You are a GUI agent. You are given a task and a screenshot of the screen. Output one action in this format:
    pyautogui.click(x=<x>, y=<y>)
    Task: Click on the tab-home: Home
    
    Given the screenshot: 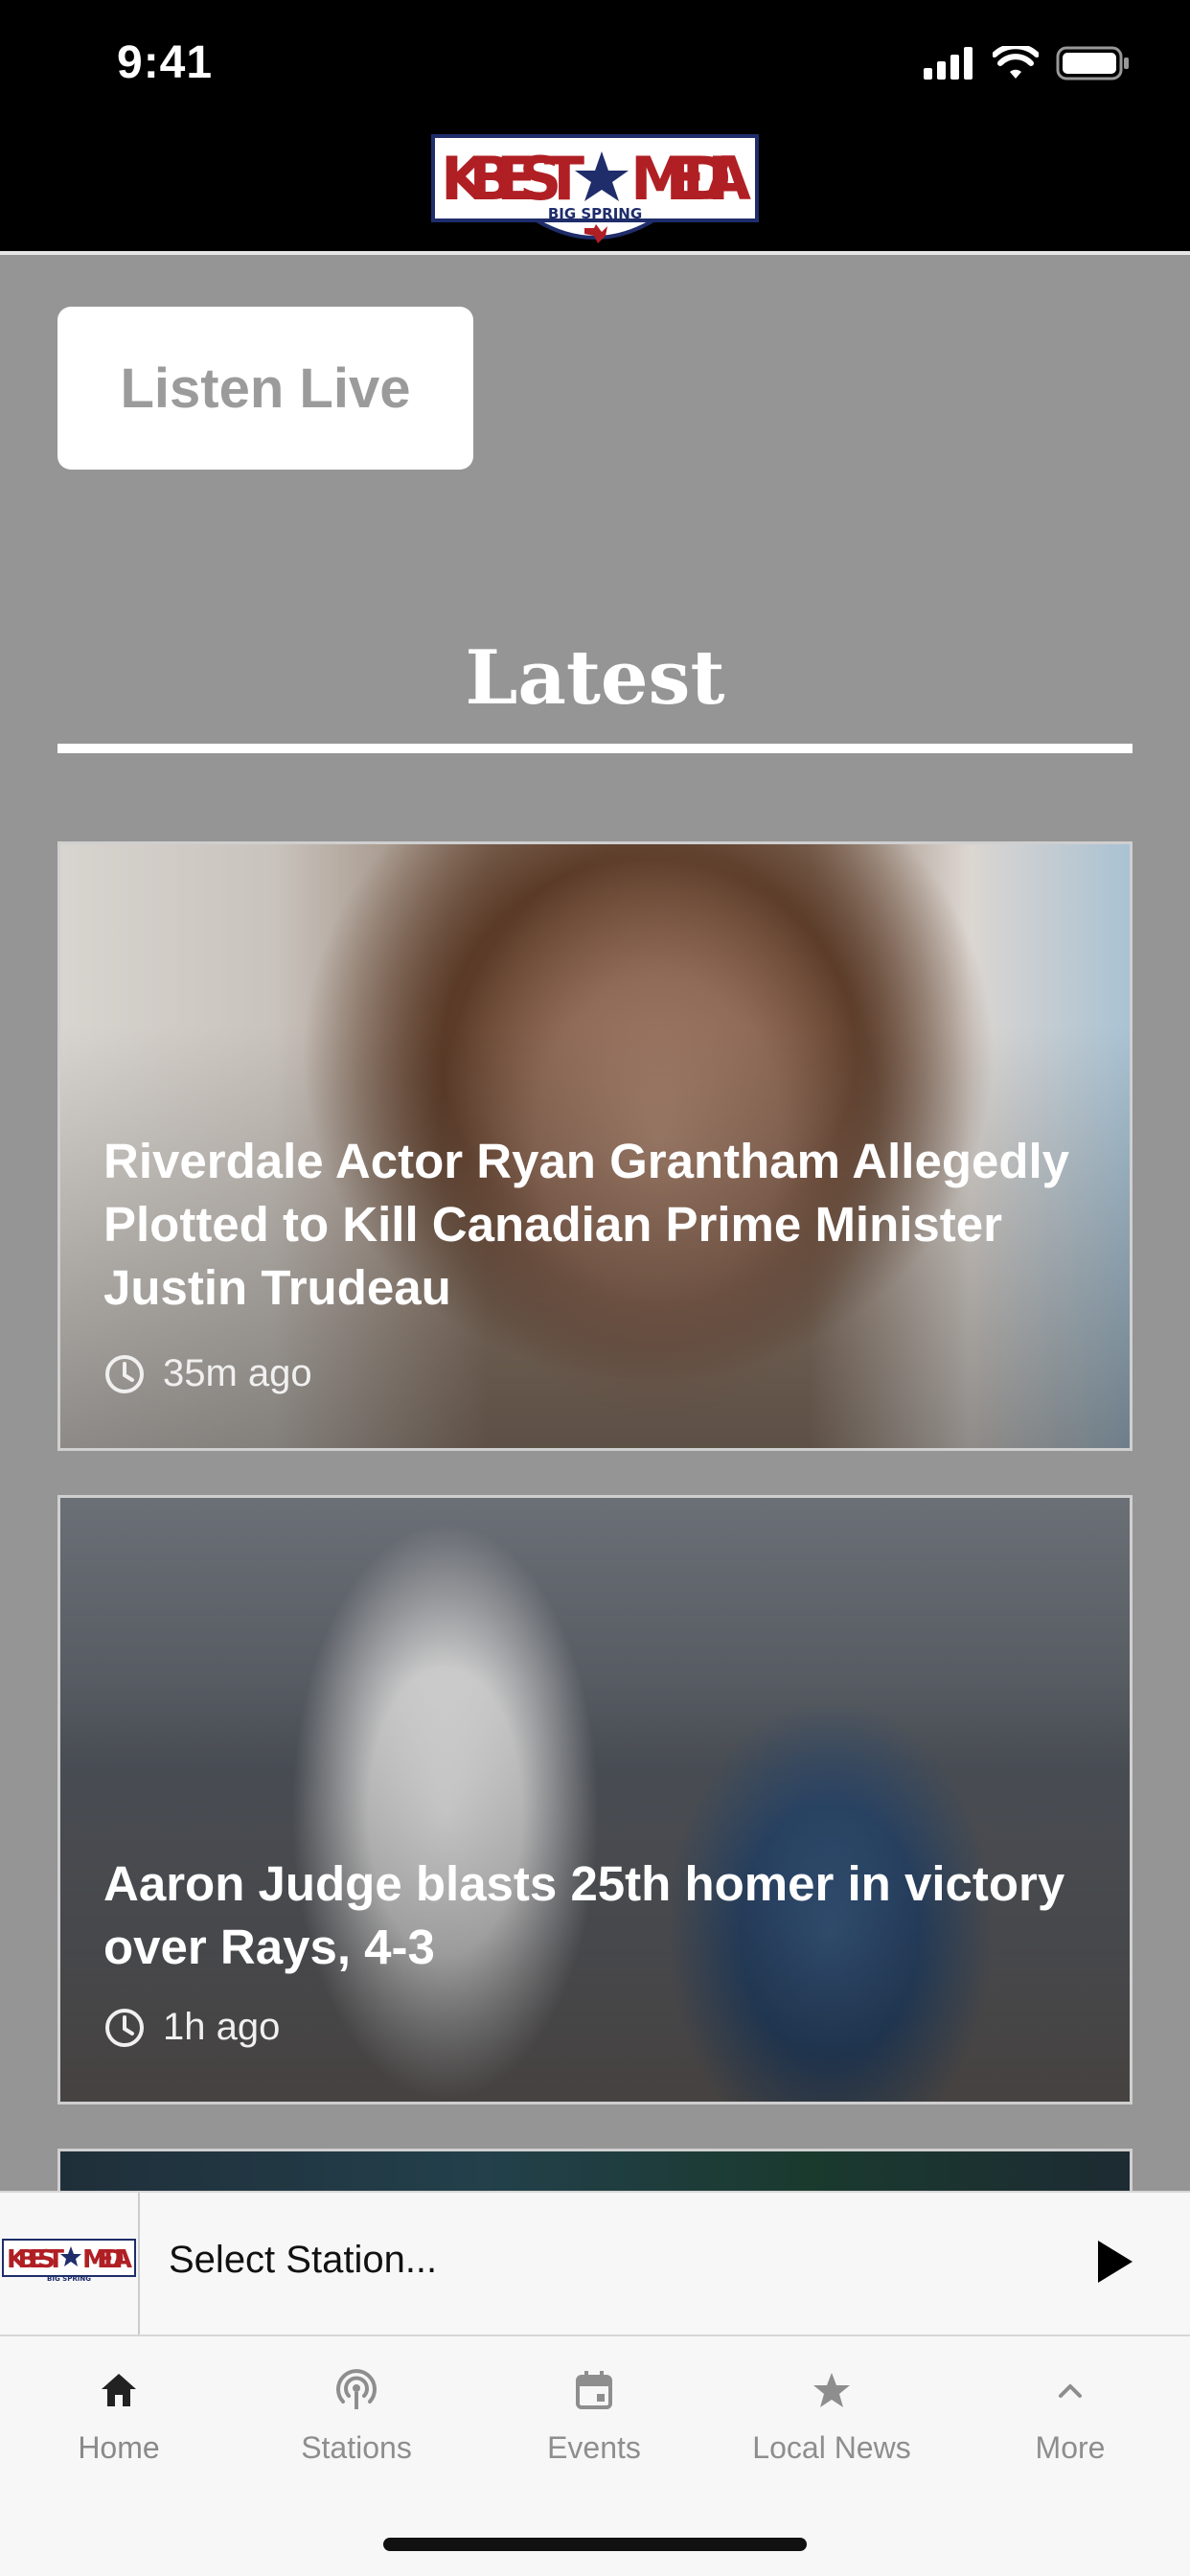 What is the action you would take?
    pyautogui.click(x=119, y=2413)
    